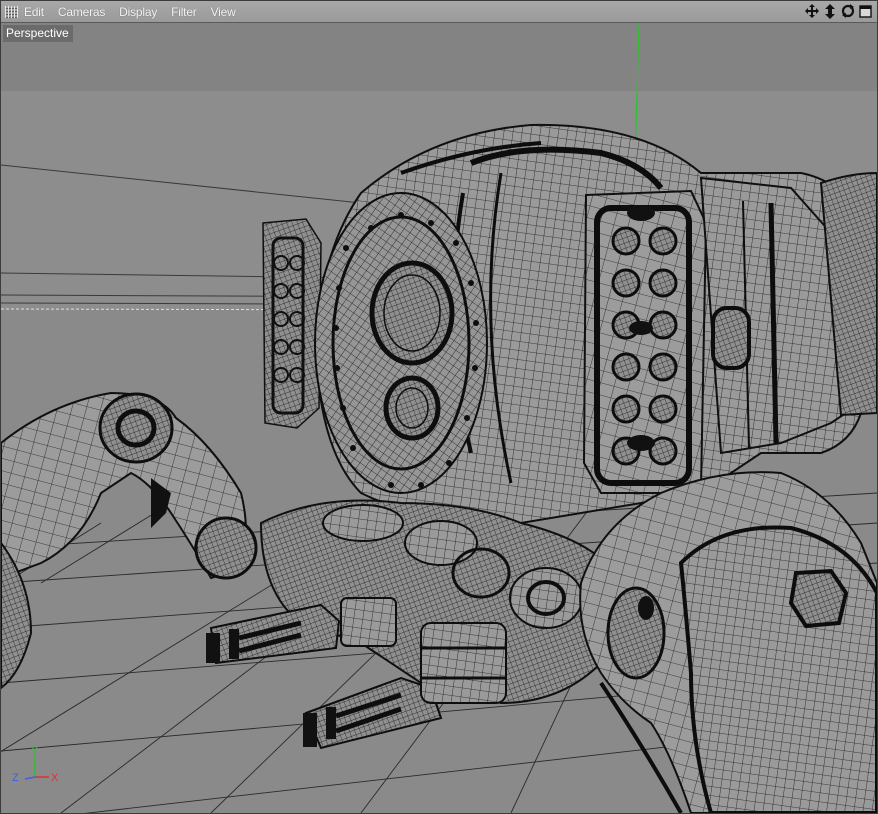  What do you see at coordinates (439, 57) in the screenshot?
I see `background-upper-band` at bounding box center [439, 57].